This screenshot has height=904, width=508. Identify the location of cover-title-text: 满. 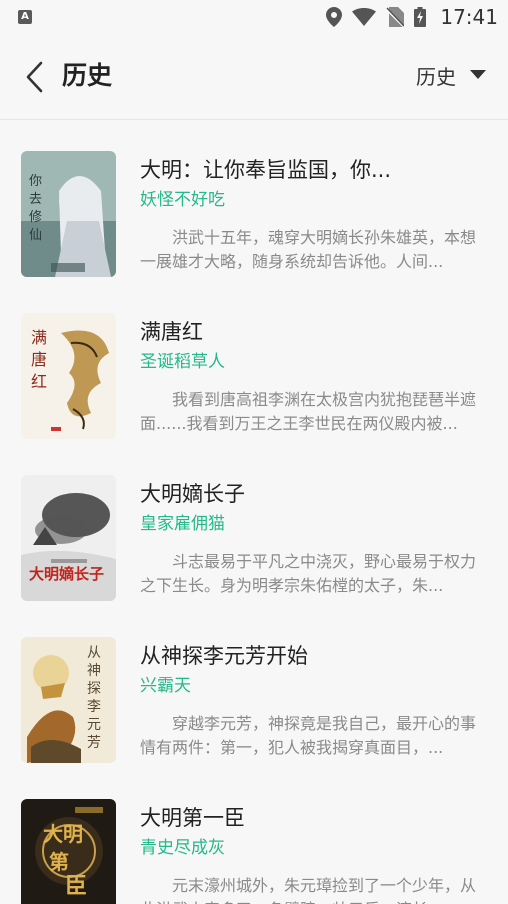
(39, 337).